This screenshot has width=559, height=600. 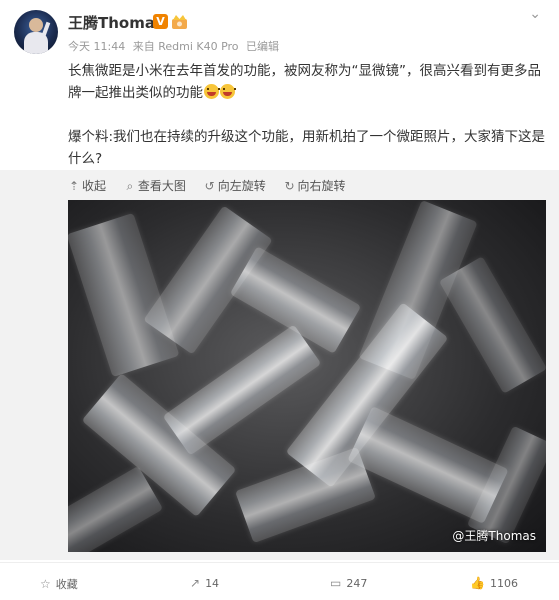 What do you see at coordinates (477, 583) in the screenshot?
I see `thumbs-up-icon: 👍` at bounding box center [477, 583].